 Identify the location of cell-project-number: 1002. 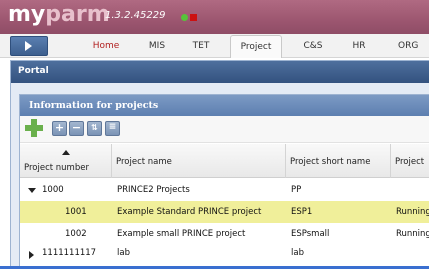
(76, 234).